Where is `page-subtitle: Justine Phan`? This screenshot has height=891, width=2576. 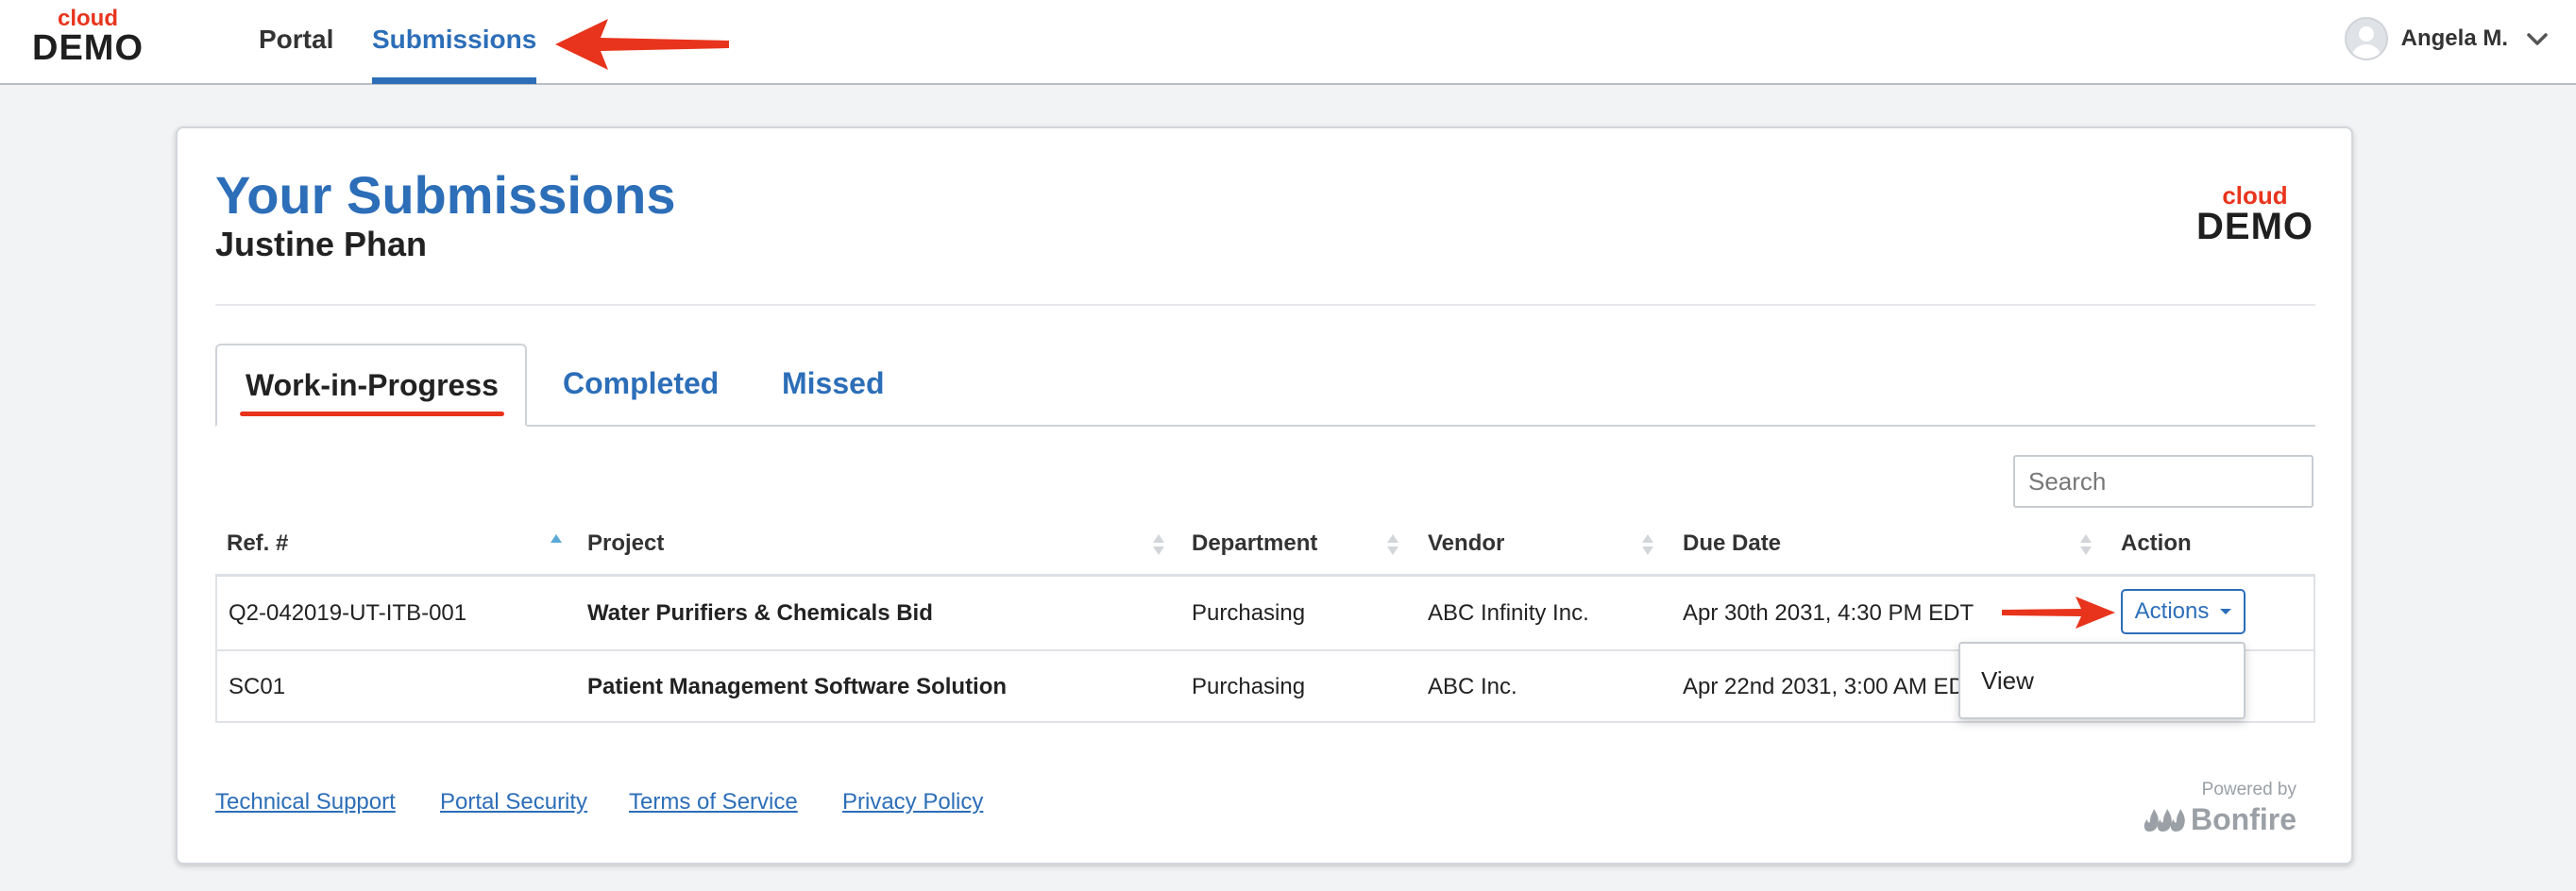 page-subtitle: Justine Phan is located at coordinates (321, 244).